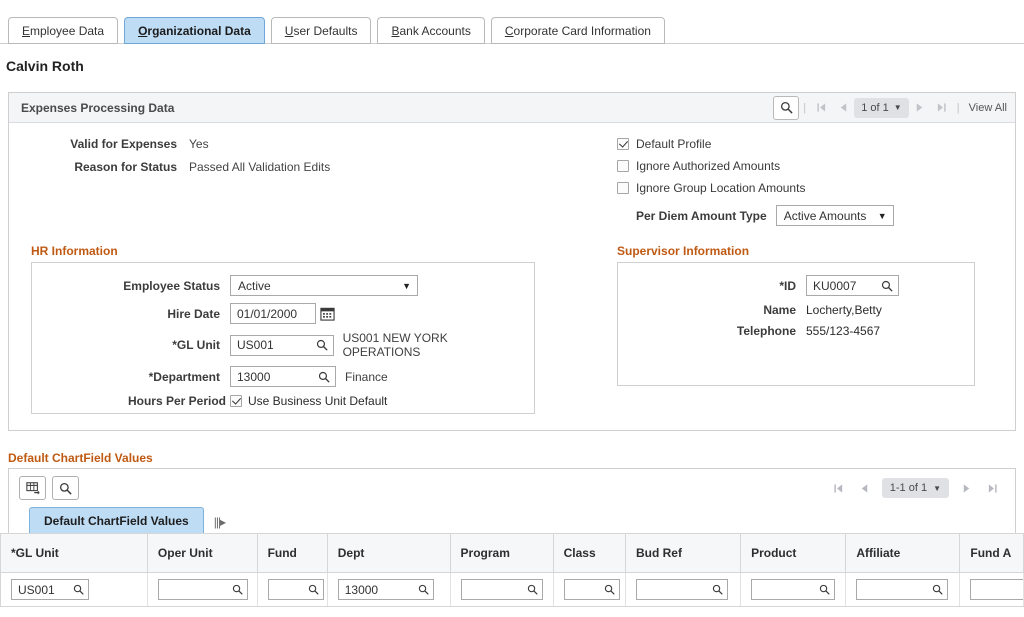 The width and height of the screenshot is (1024, 617). I want to click on cell-oper-unit-input, so click(202, 589).